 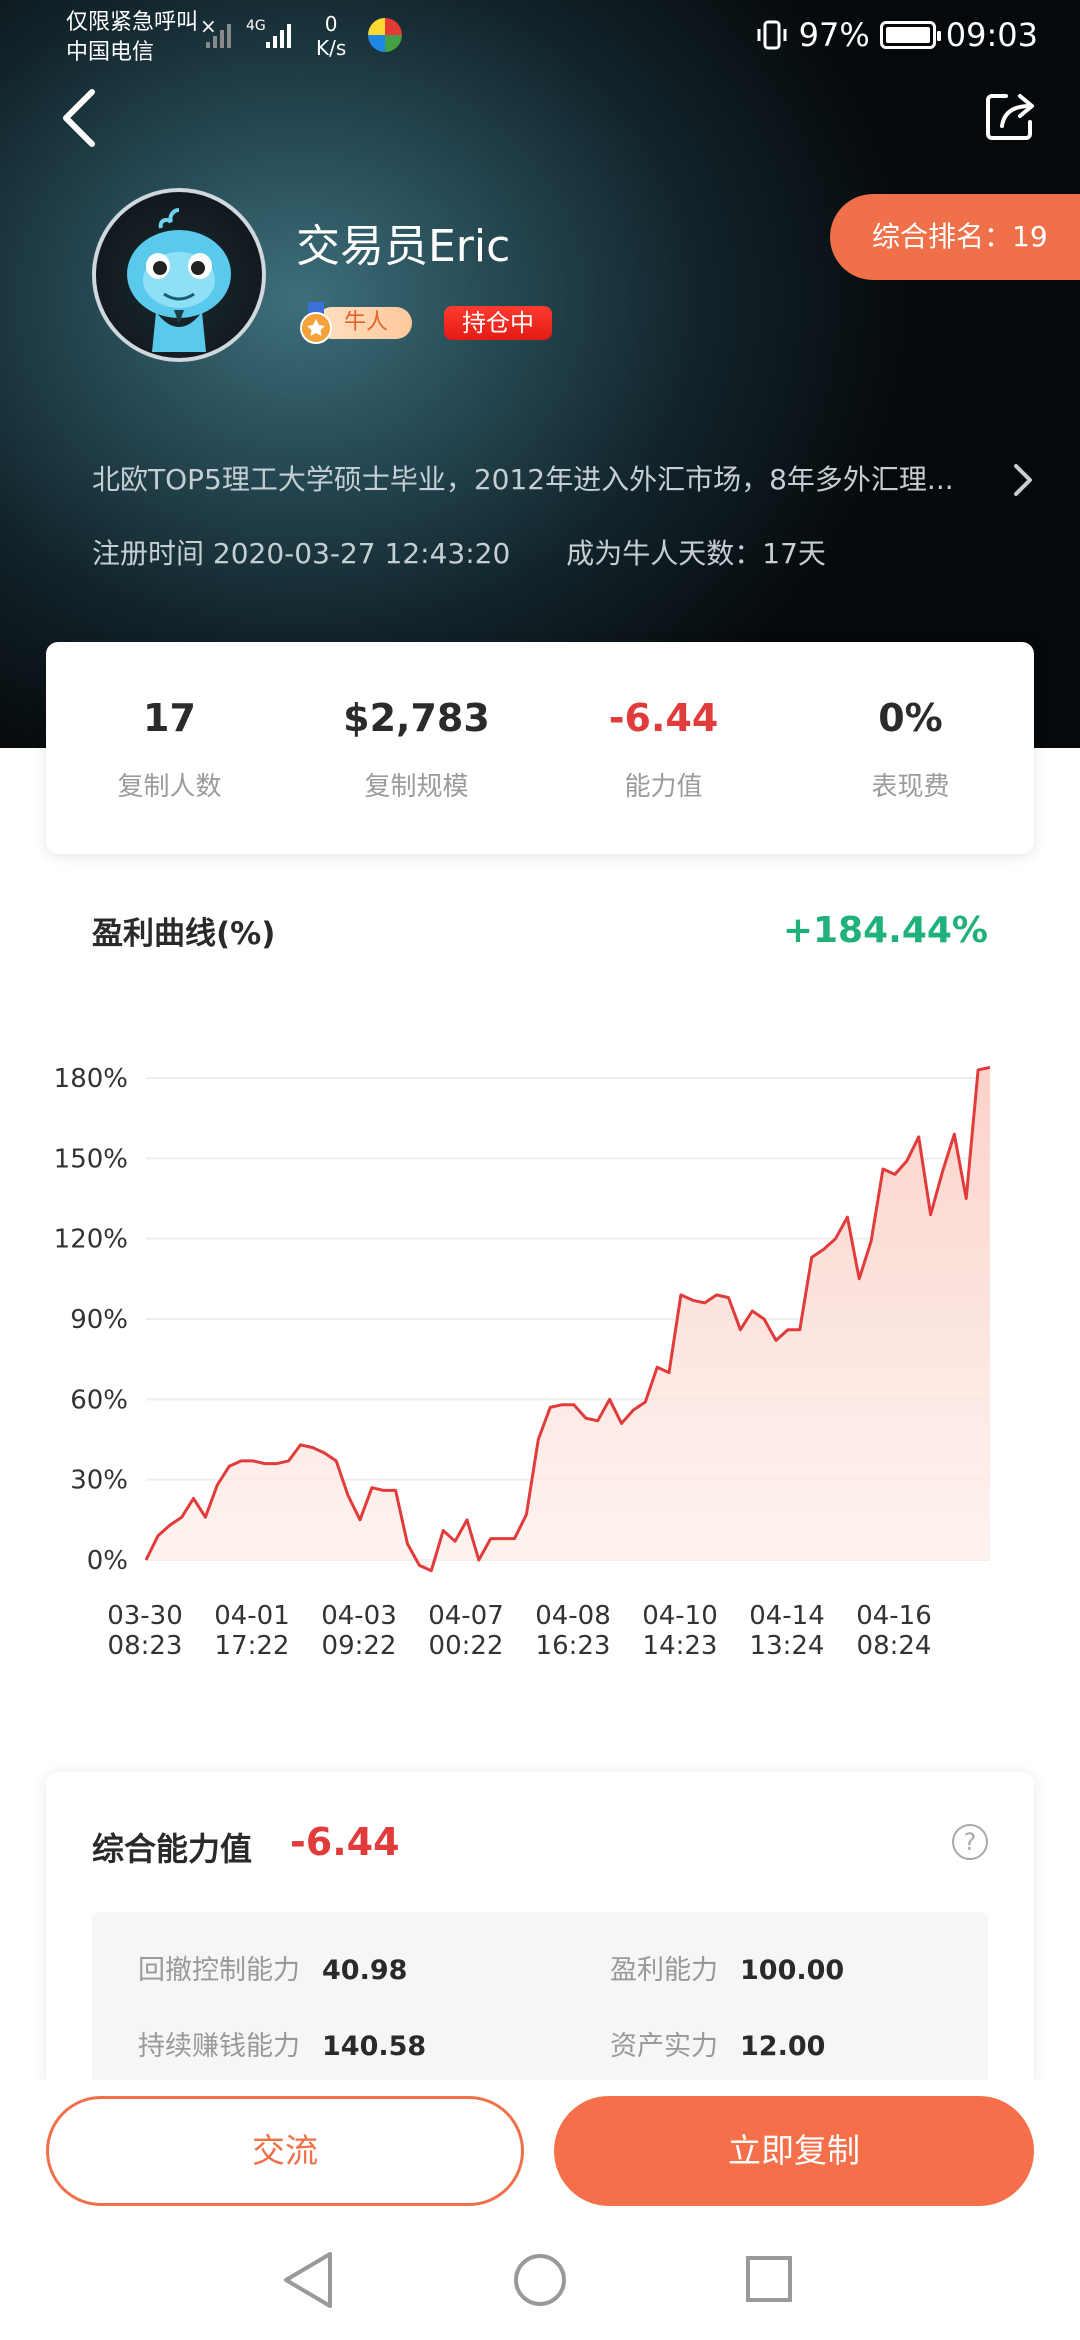 What do you see at coordinates (355, 323) in the screenshot?
I see `niu-badge: 牛人` at bounding box center [355, 323].